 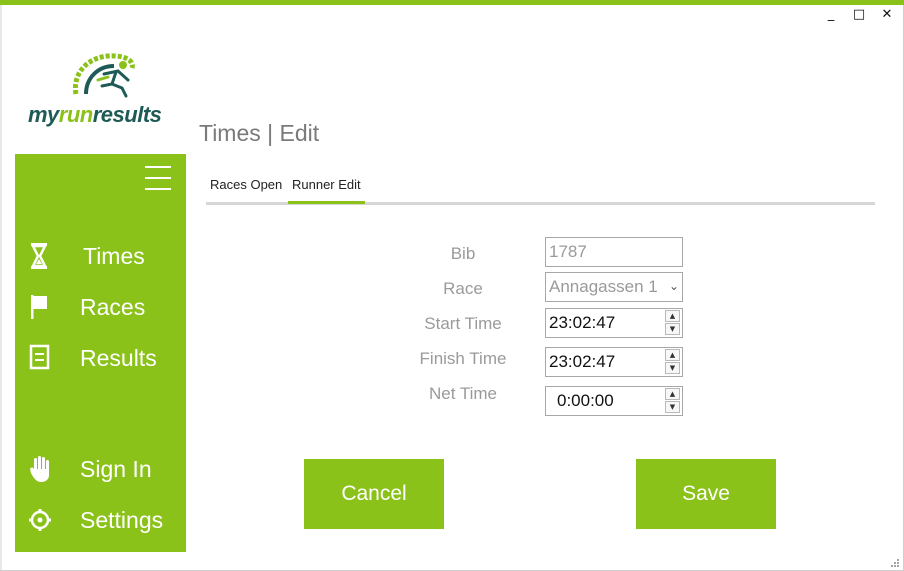 I want to click on finish-time-stepper: ▲ ▼, so click(x=672, y=362).